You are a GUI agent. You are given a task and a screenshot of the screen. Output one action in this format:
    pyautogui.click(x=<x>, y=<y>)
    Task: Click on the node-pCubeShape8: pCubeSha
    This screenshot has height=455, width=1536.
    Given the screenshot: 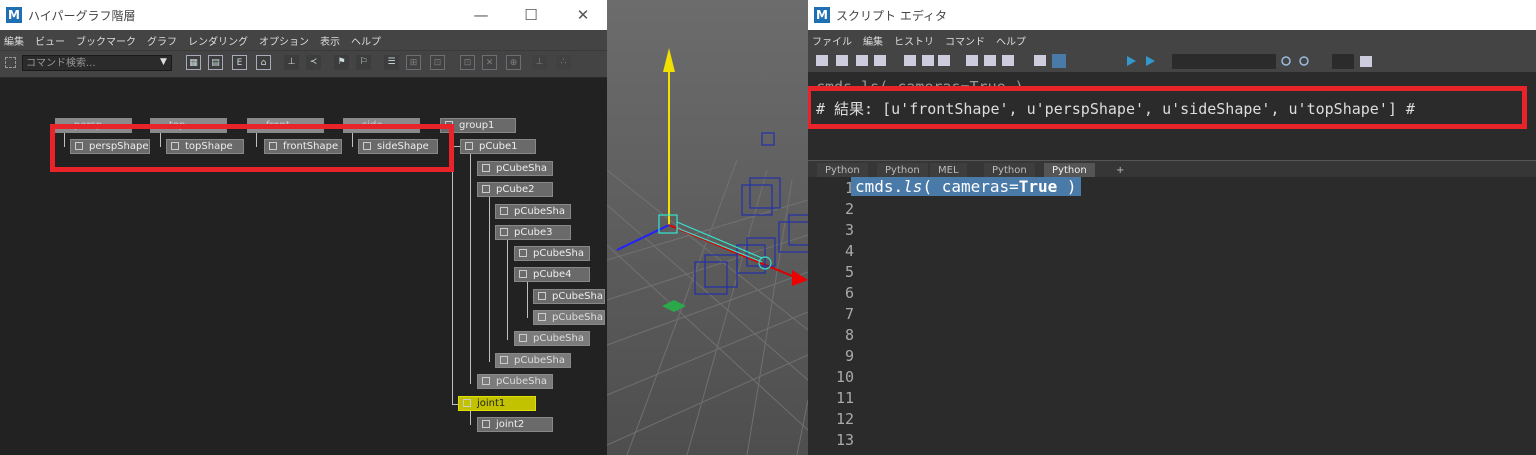 What is the action you would take?
    pyautogui.click(x=515, y=381)
    